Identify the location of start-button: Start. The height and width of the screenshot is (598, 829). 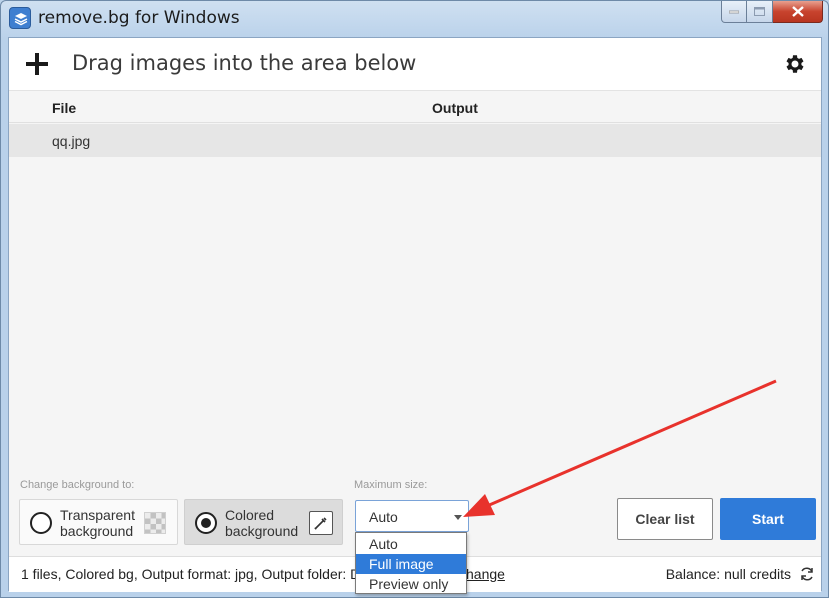
(768, 519).